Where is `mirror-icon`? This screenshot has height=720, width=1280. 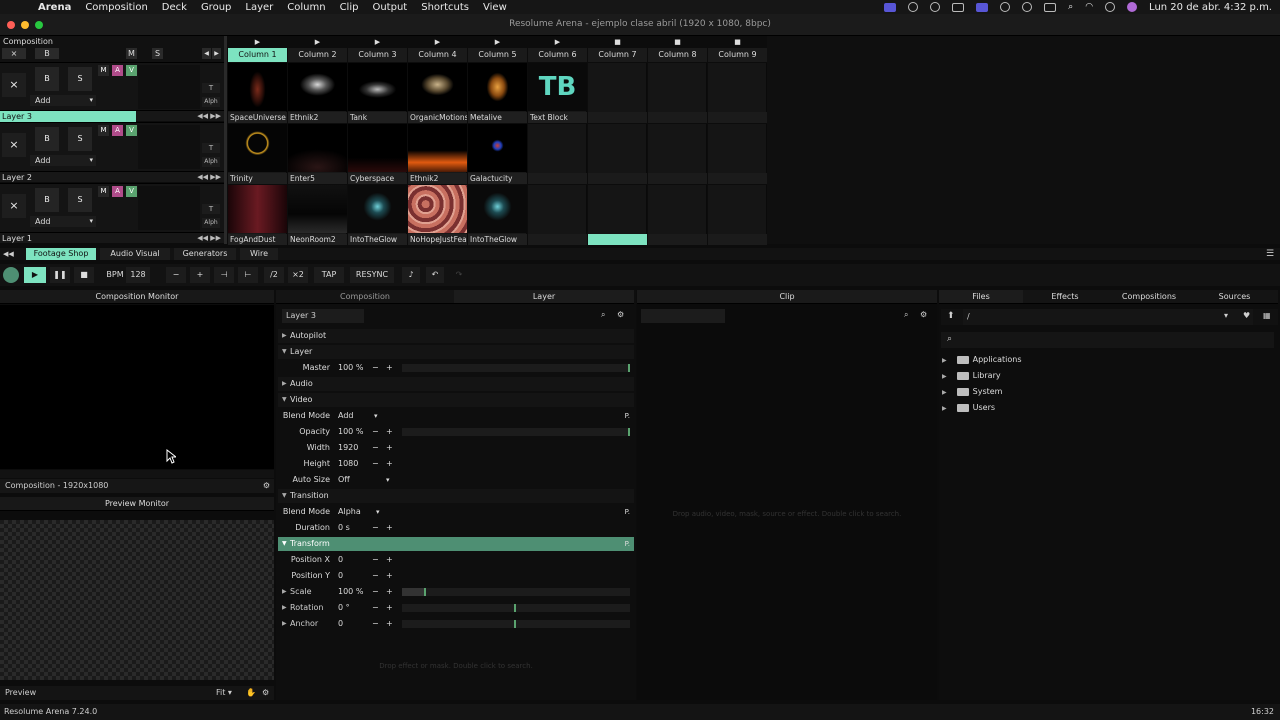
mirror-icon is located at coordinates (982, 7).